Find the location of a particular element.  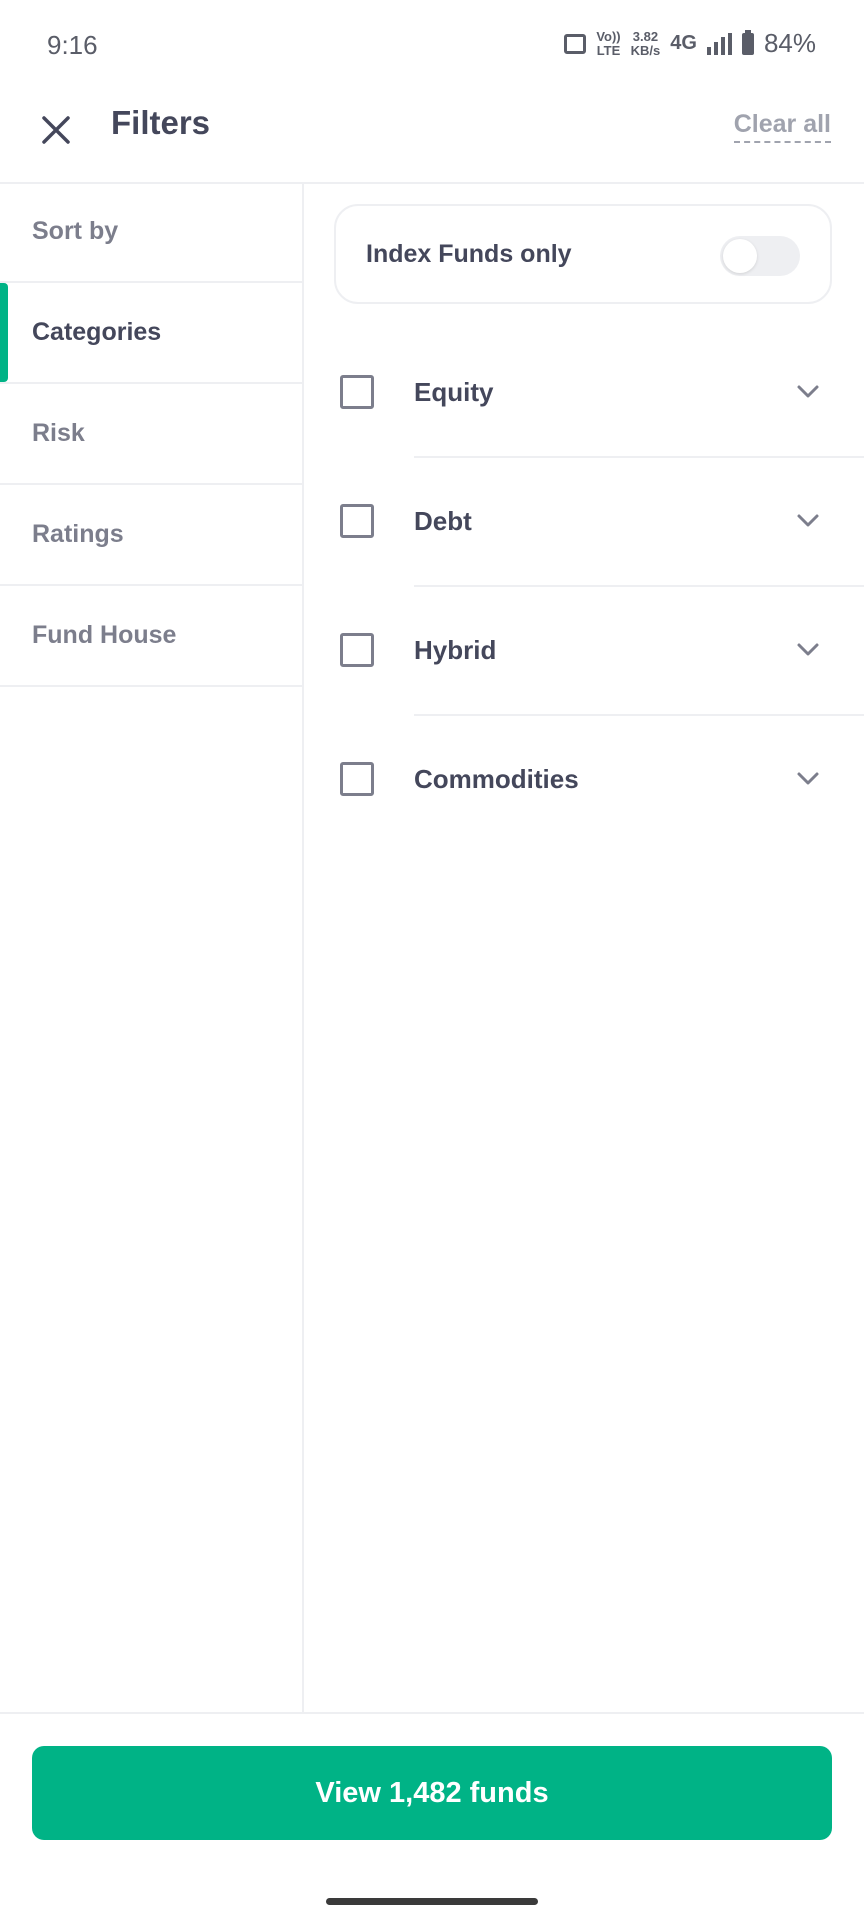

close-button is located at coordinates (56, 130).